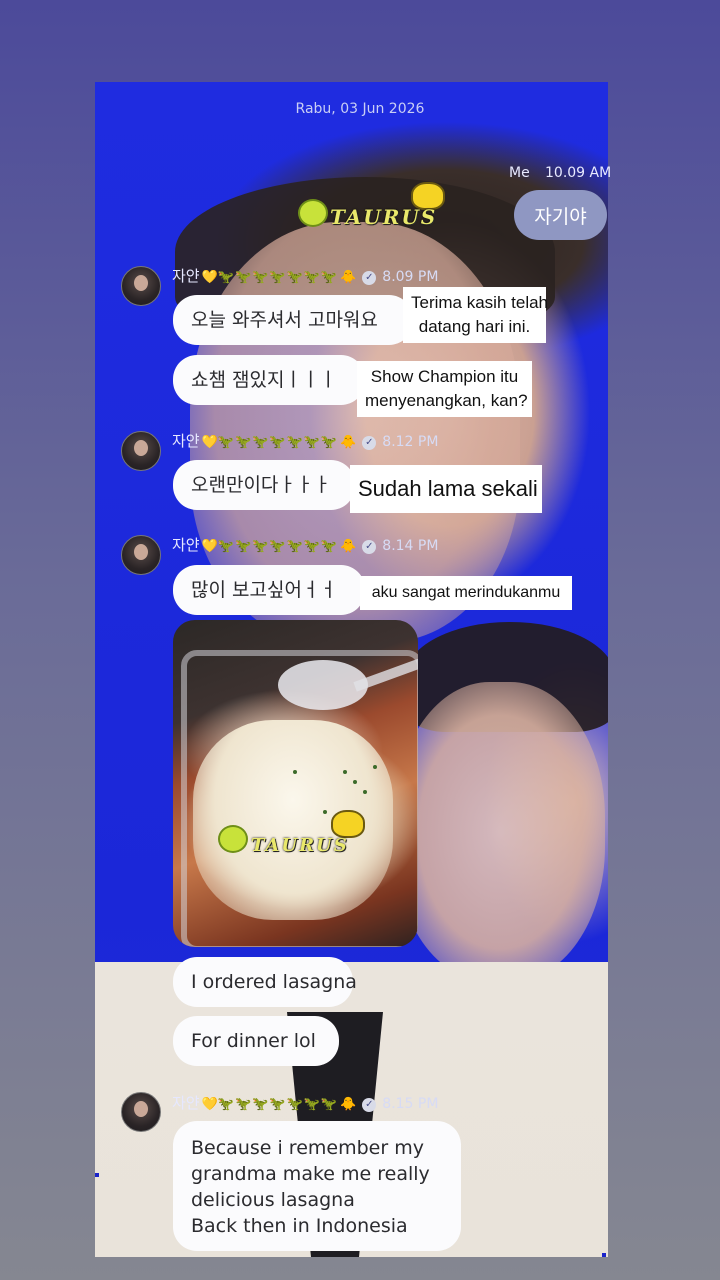  Describe the element at coordinates (446, 489) in the screenshot. I see `translation-caption: Sudah lama sekali` at that location.